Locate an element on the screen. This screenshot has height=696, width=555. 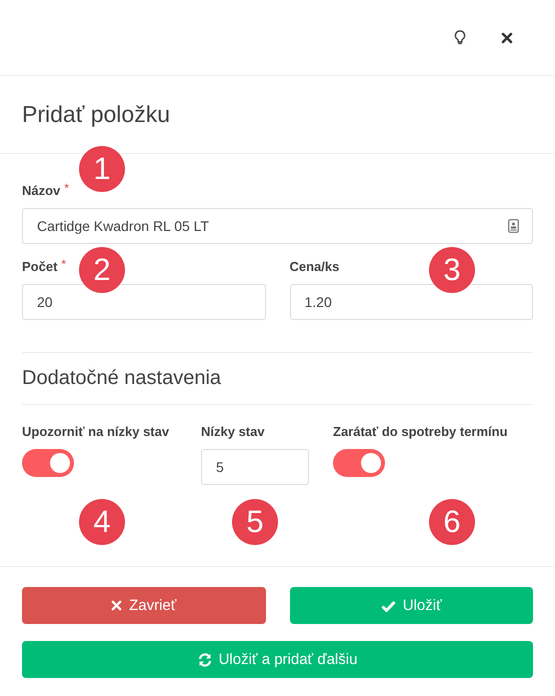
contact-card-icon is located at coordinates (513, 226).